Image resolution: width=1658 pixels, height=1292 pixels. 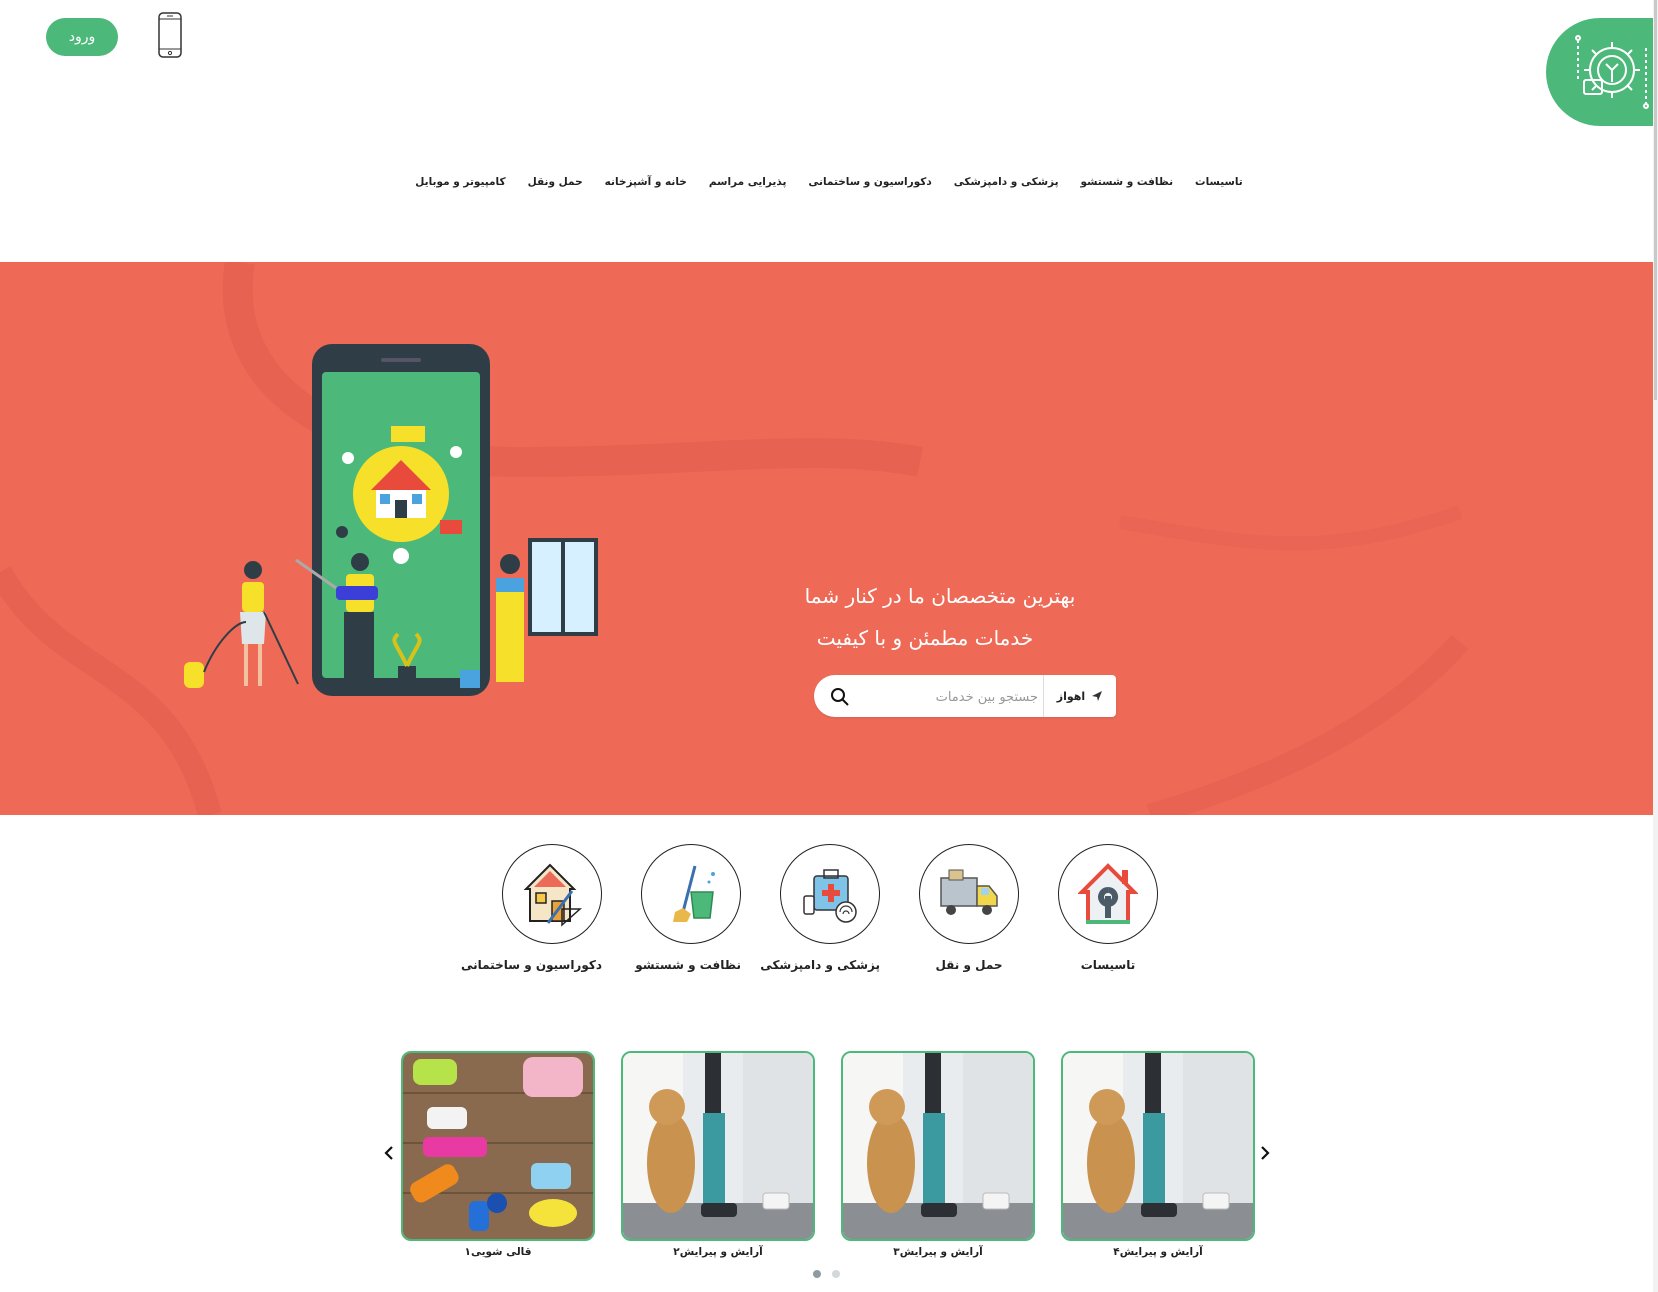 I want to click on nav-item-installations: تاسیسات, so click(x=1219, y=187).